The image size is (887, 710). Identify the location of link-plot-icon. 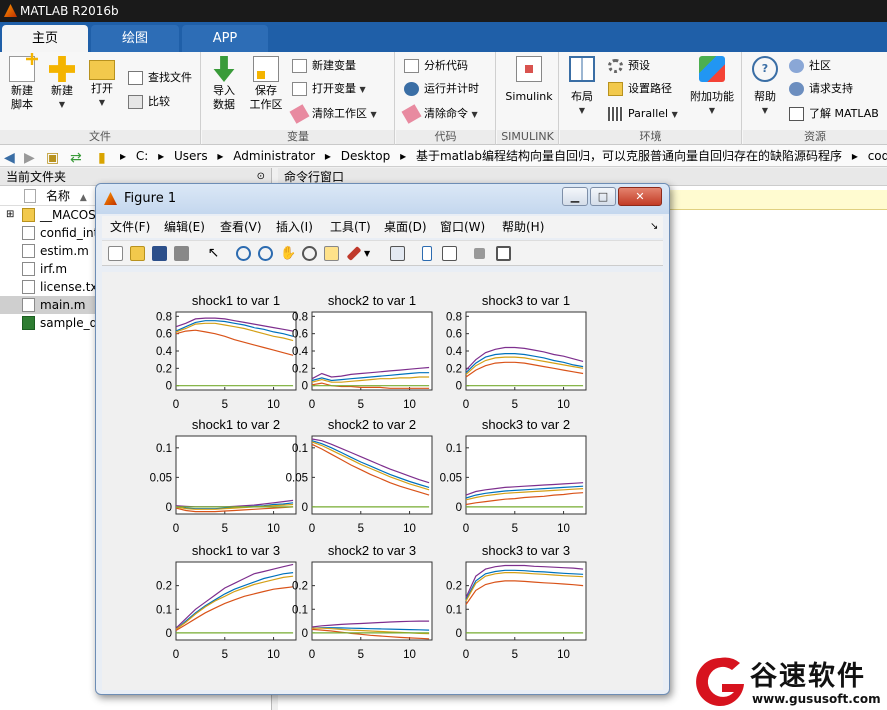
(397, 253).